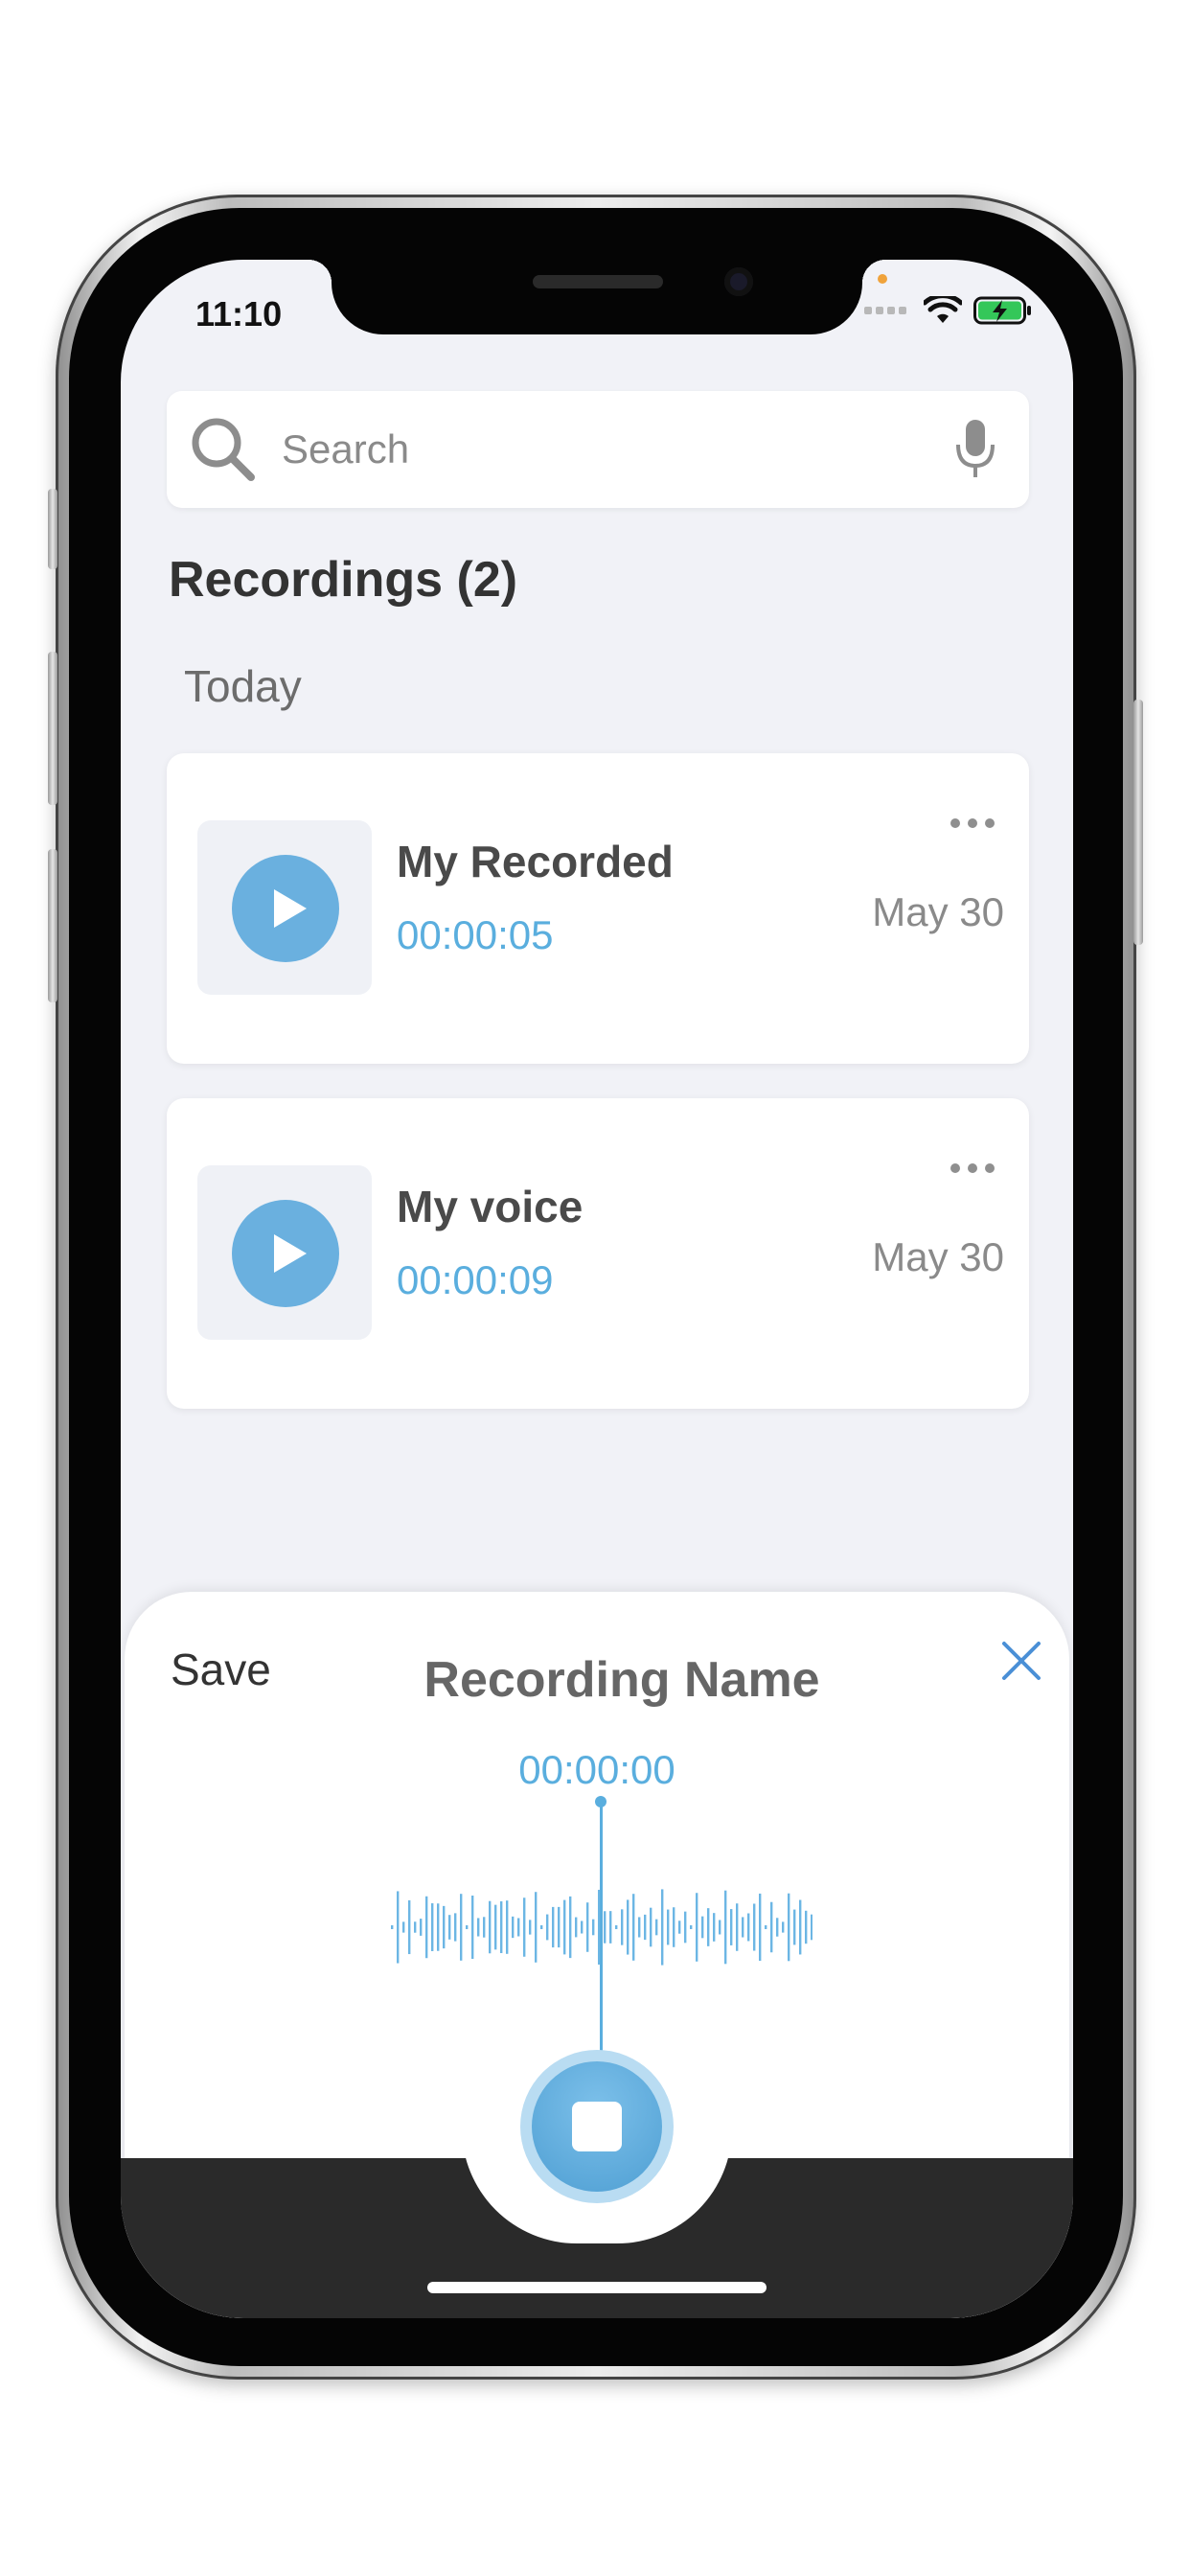 The width and height of the screenshot is (1190, 2576). I want to click on wifi-icon, so click(943, 309).